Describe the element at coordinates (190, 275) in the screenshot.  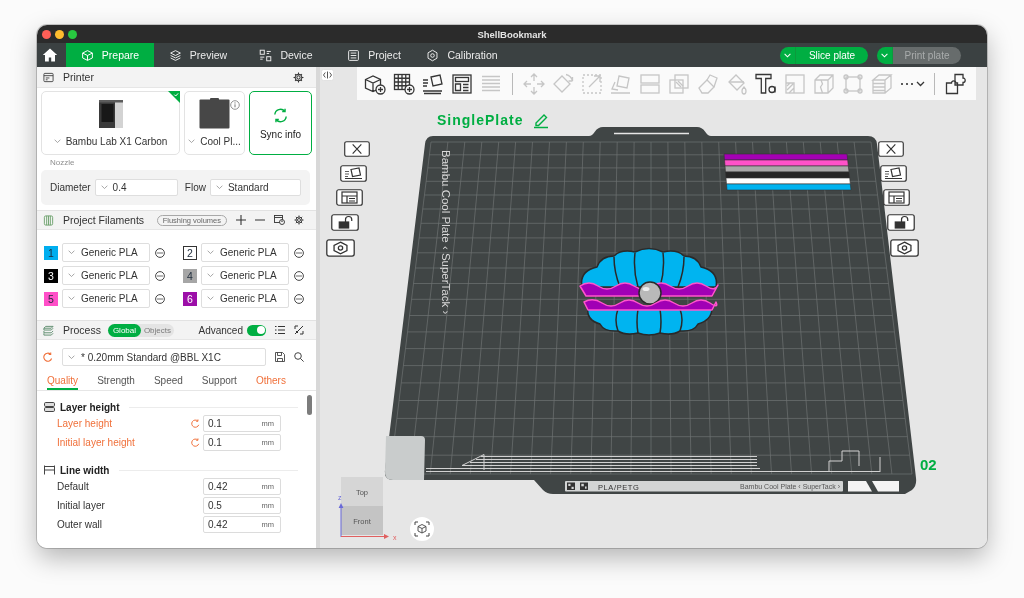
I see `filament-color-tag: 4` at that location.